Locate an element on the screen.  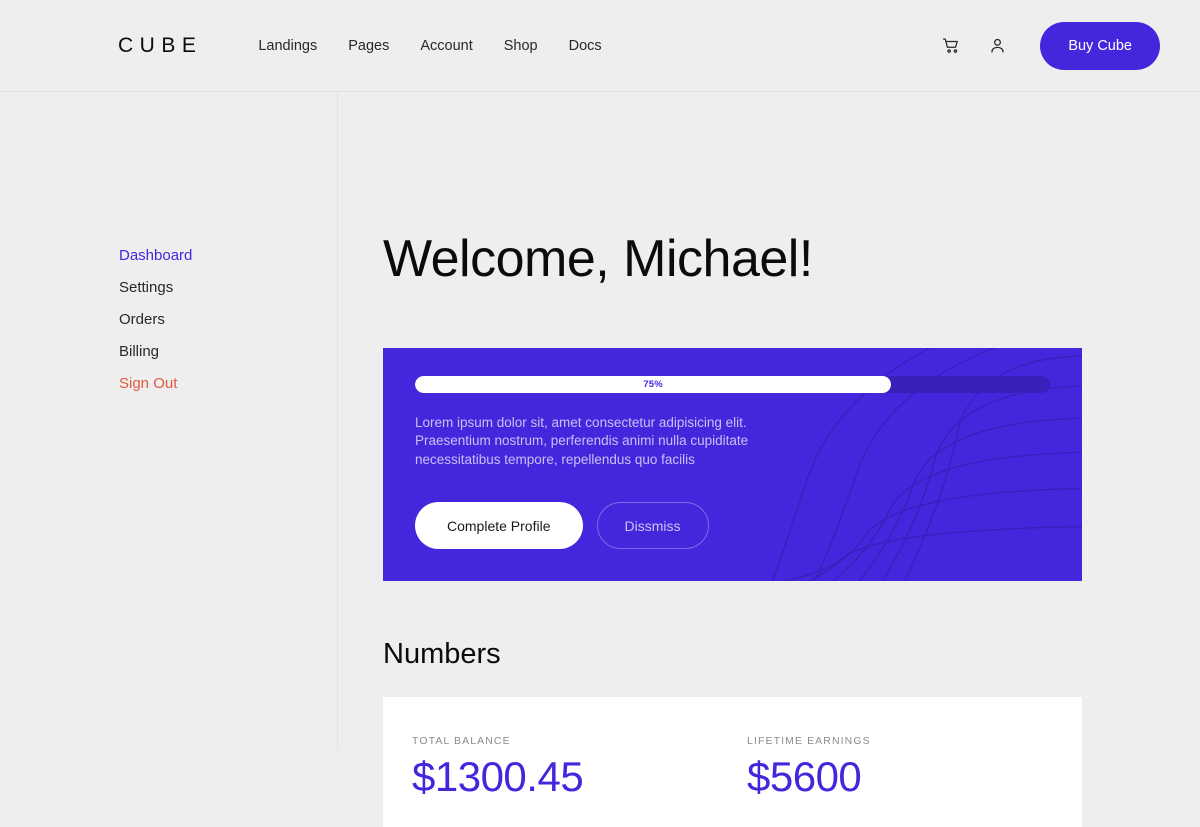
nav-item-account: Account is located at coordinates (446, 46).